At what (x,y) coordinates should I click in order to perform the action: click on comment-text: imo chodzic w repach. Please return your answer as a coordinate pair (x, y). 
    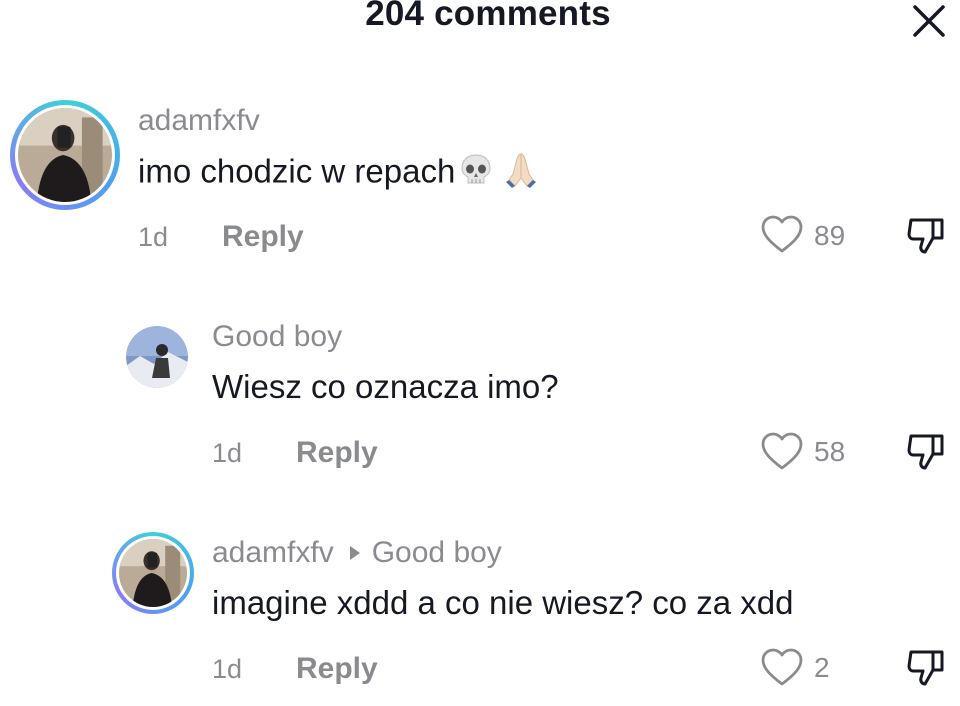
    Looking at the image, I should click on (339, 174).